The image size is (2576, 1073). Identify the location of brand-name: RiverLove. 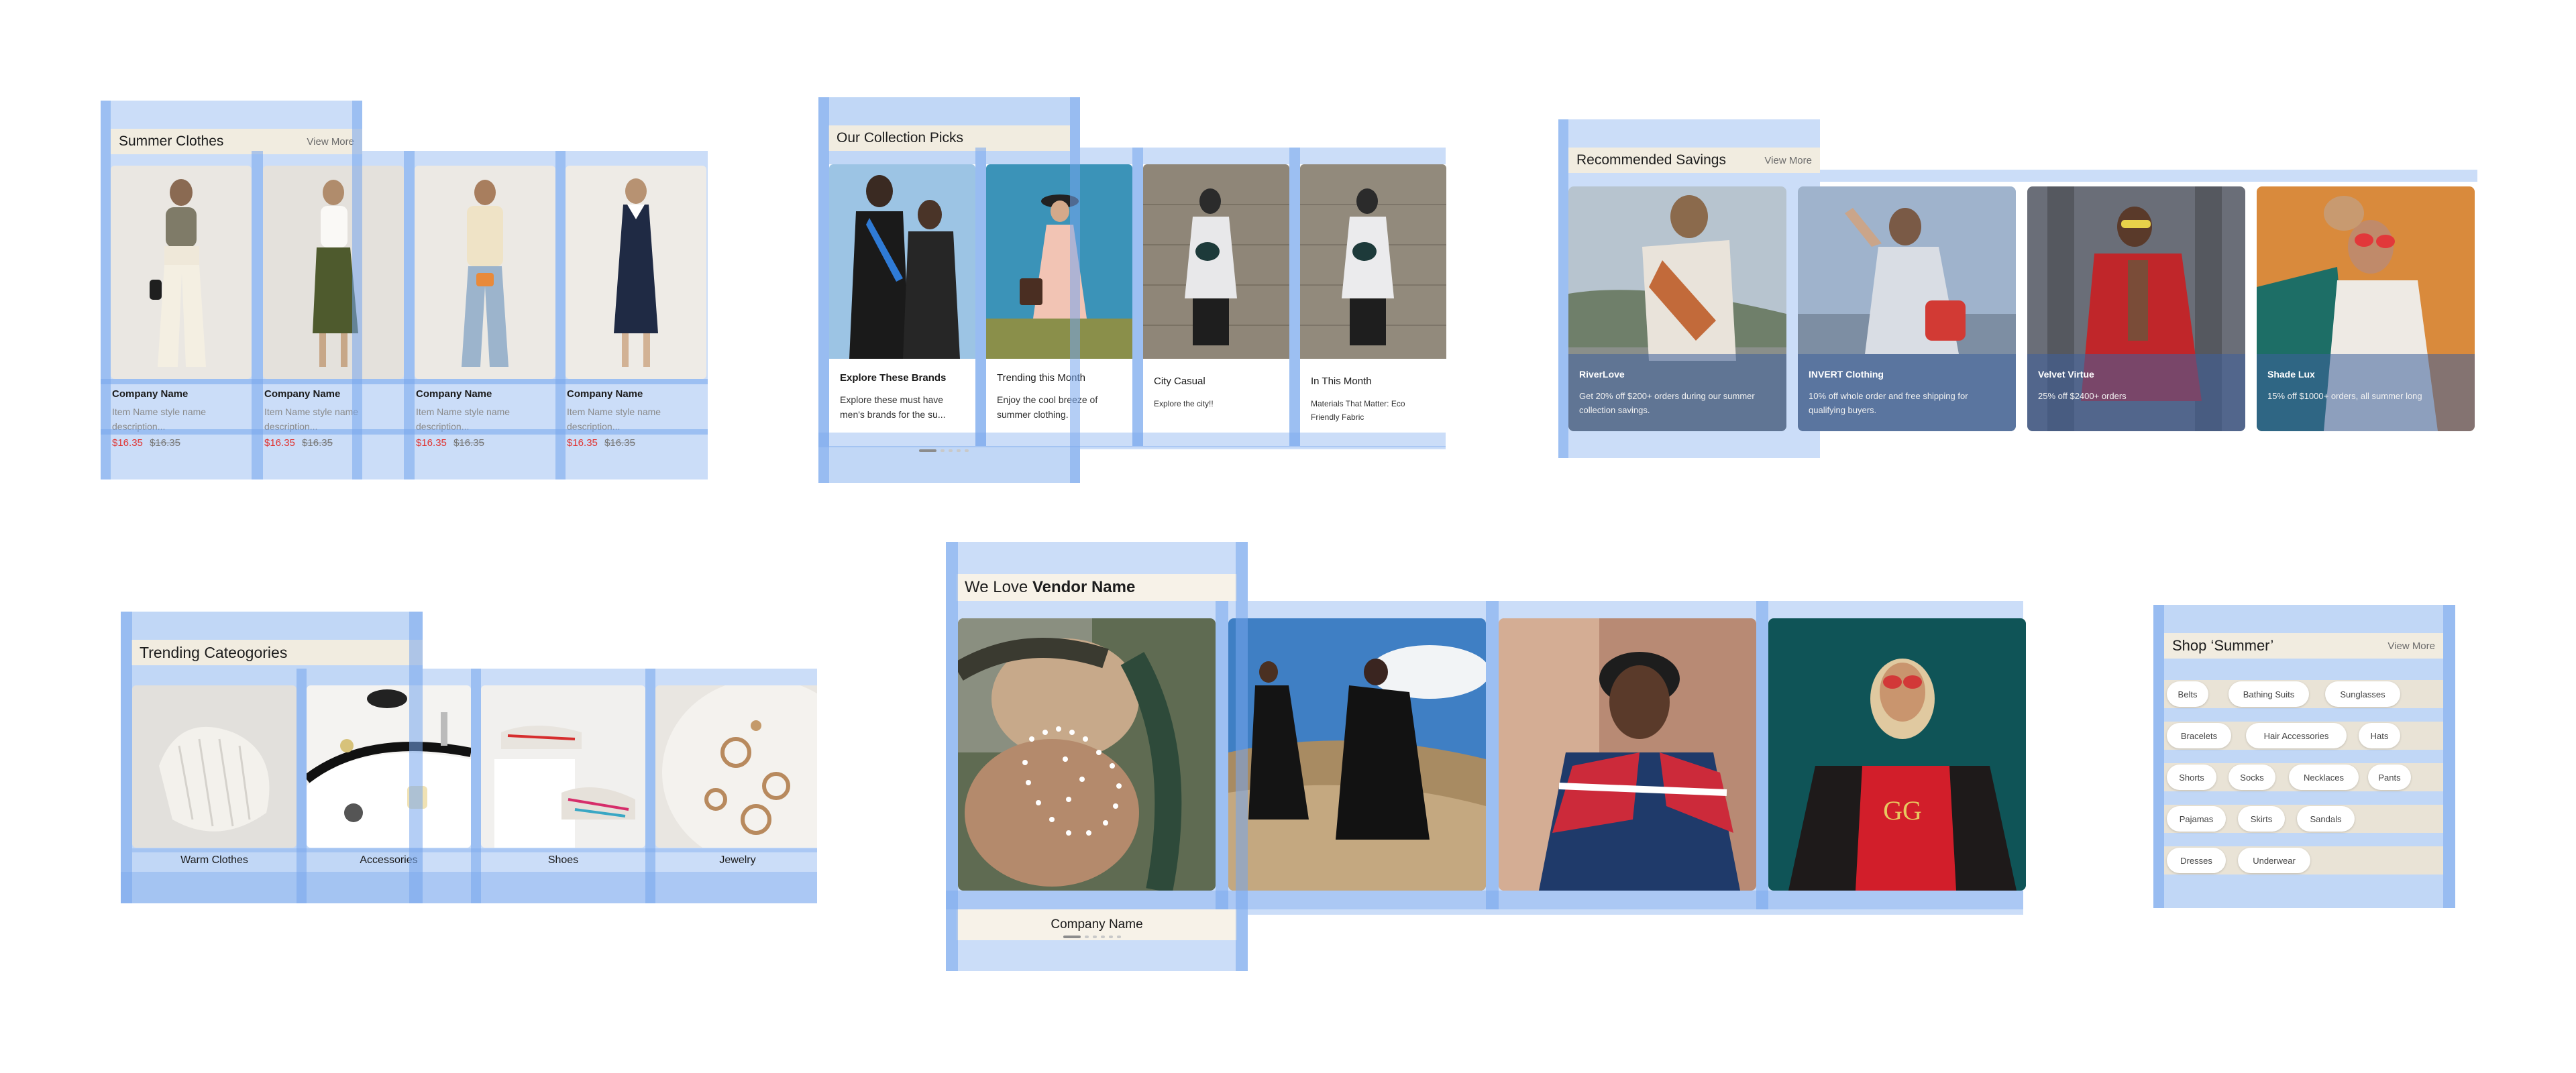
(1602, 374).